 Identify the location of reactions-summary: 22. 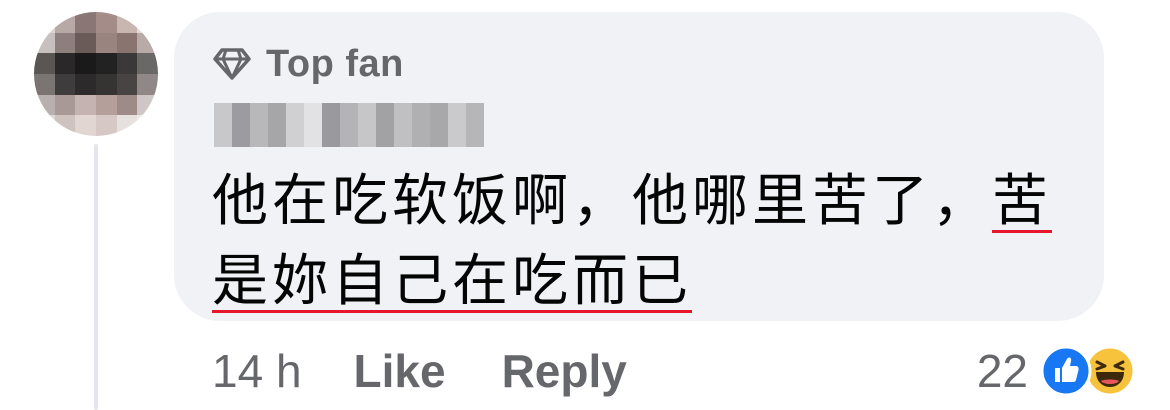
(1056, 371).